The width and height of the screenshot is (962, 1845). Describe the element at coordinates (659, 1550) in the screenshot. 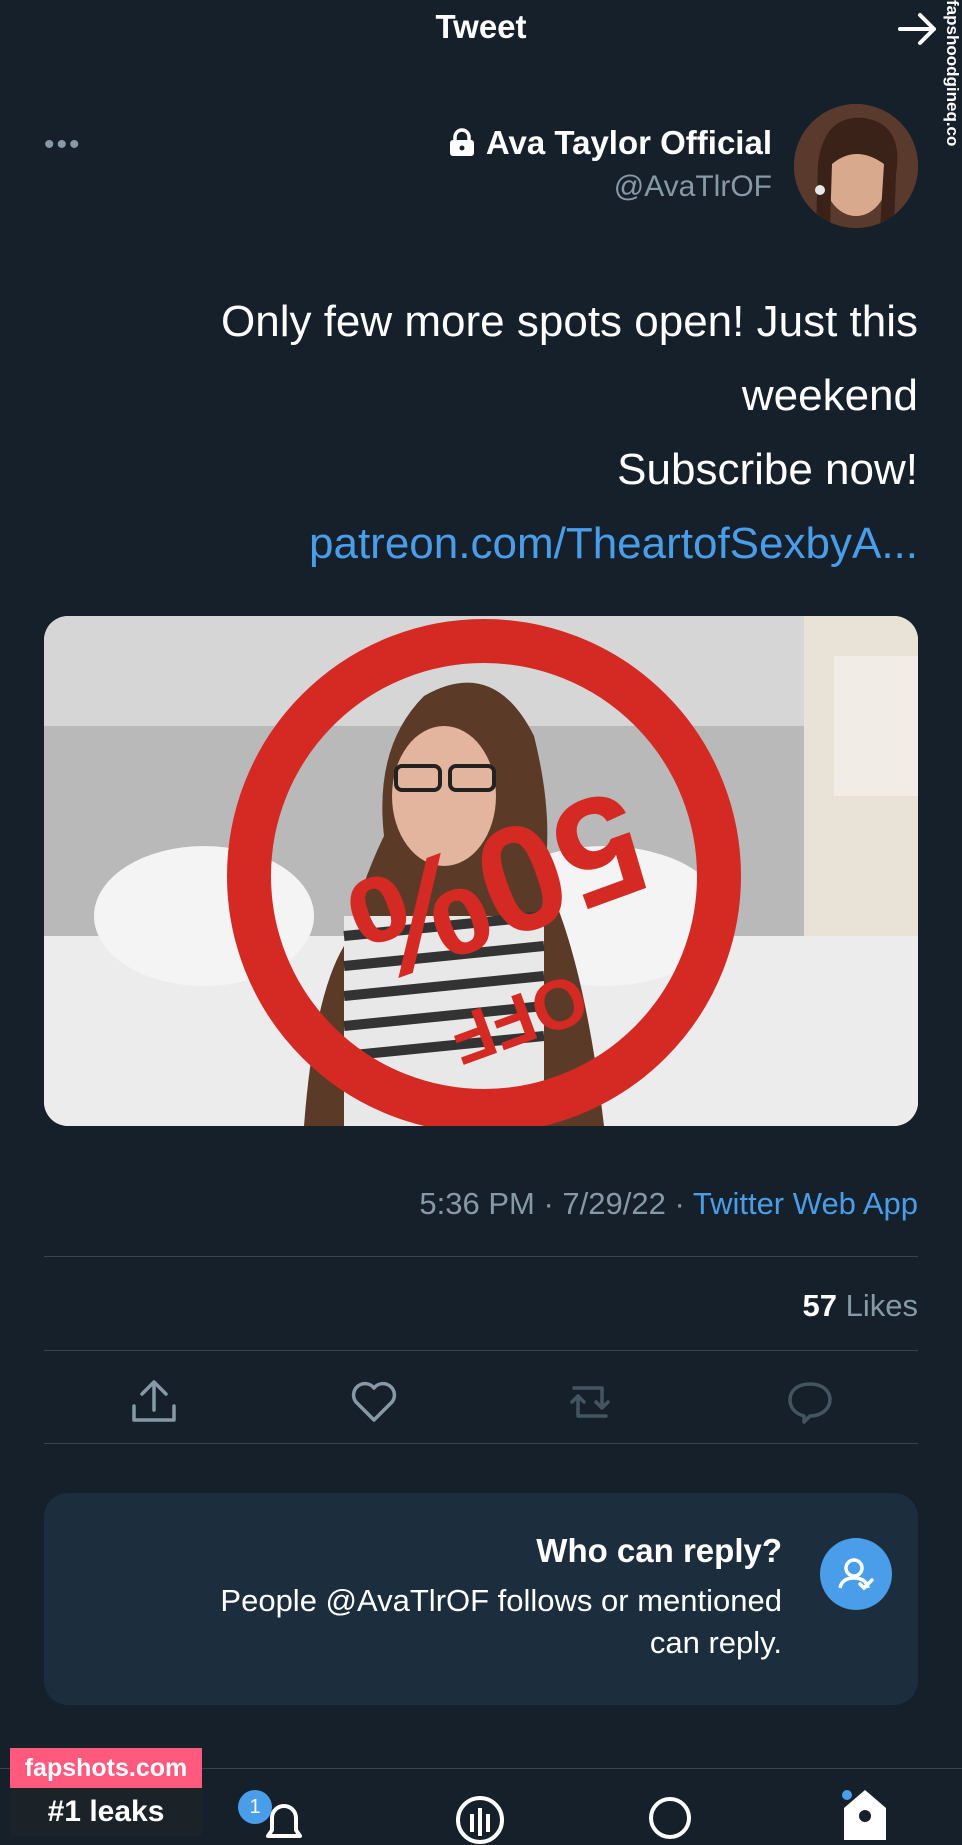

I see `who-can-reply-title: Who can reply?` at that location.